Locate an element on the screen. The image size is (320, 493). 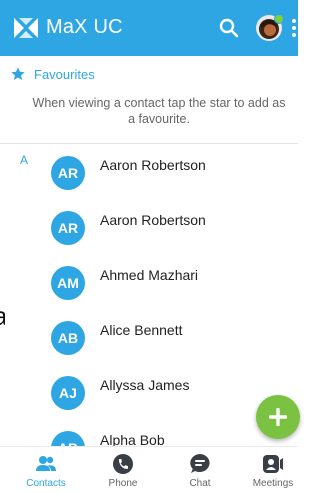
divider is located at coordinates (149, 143).